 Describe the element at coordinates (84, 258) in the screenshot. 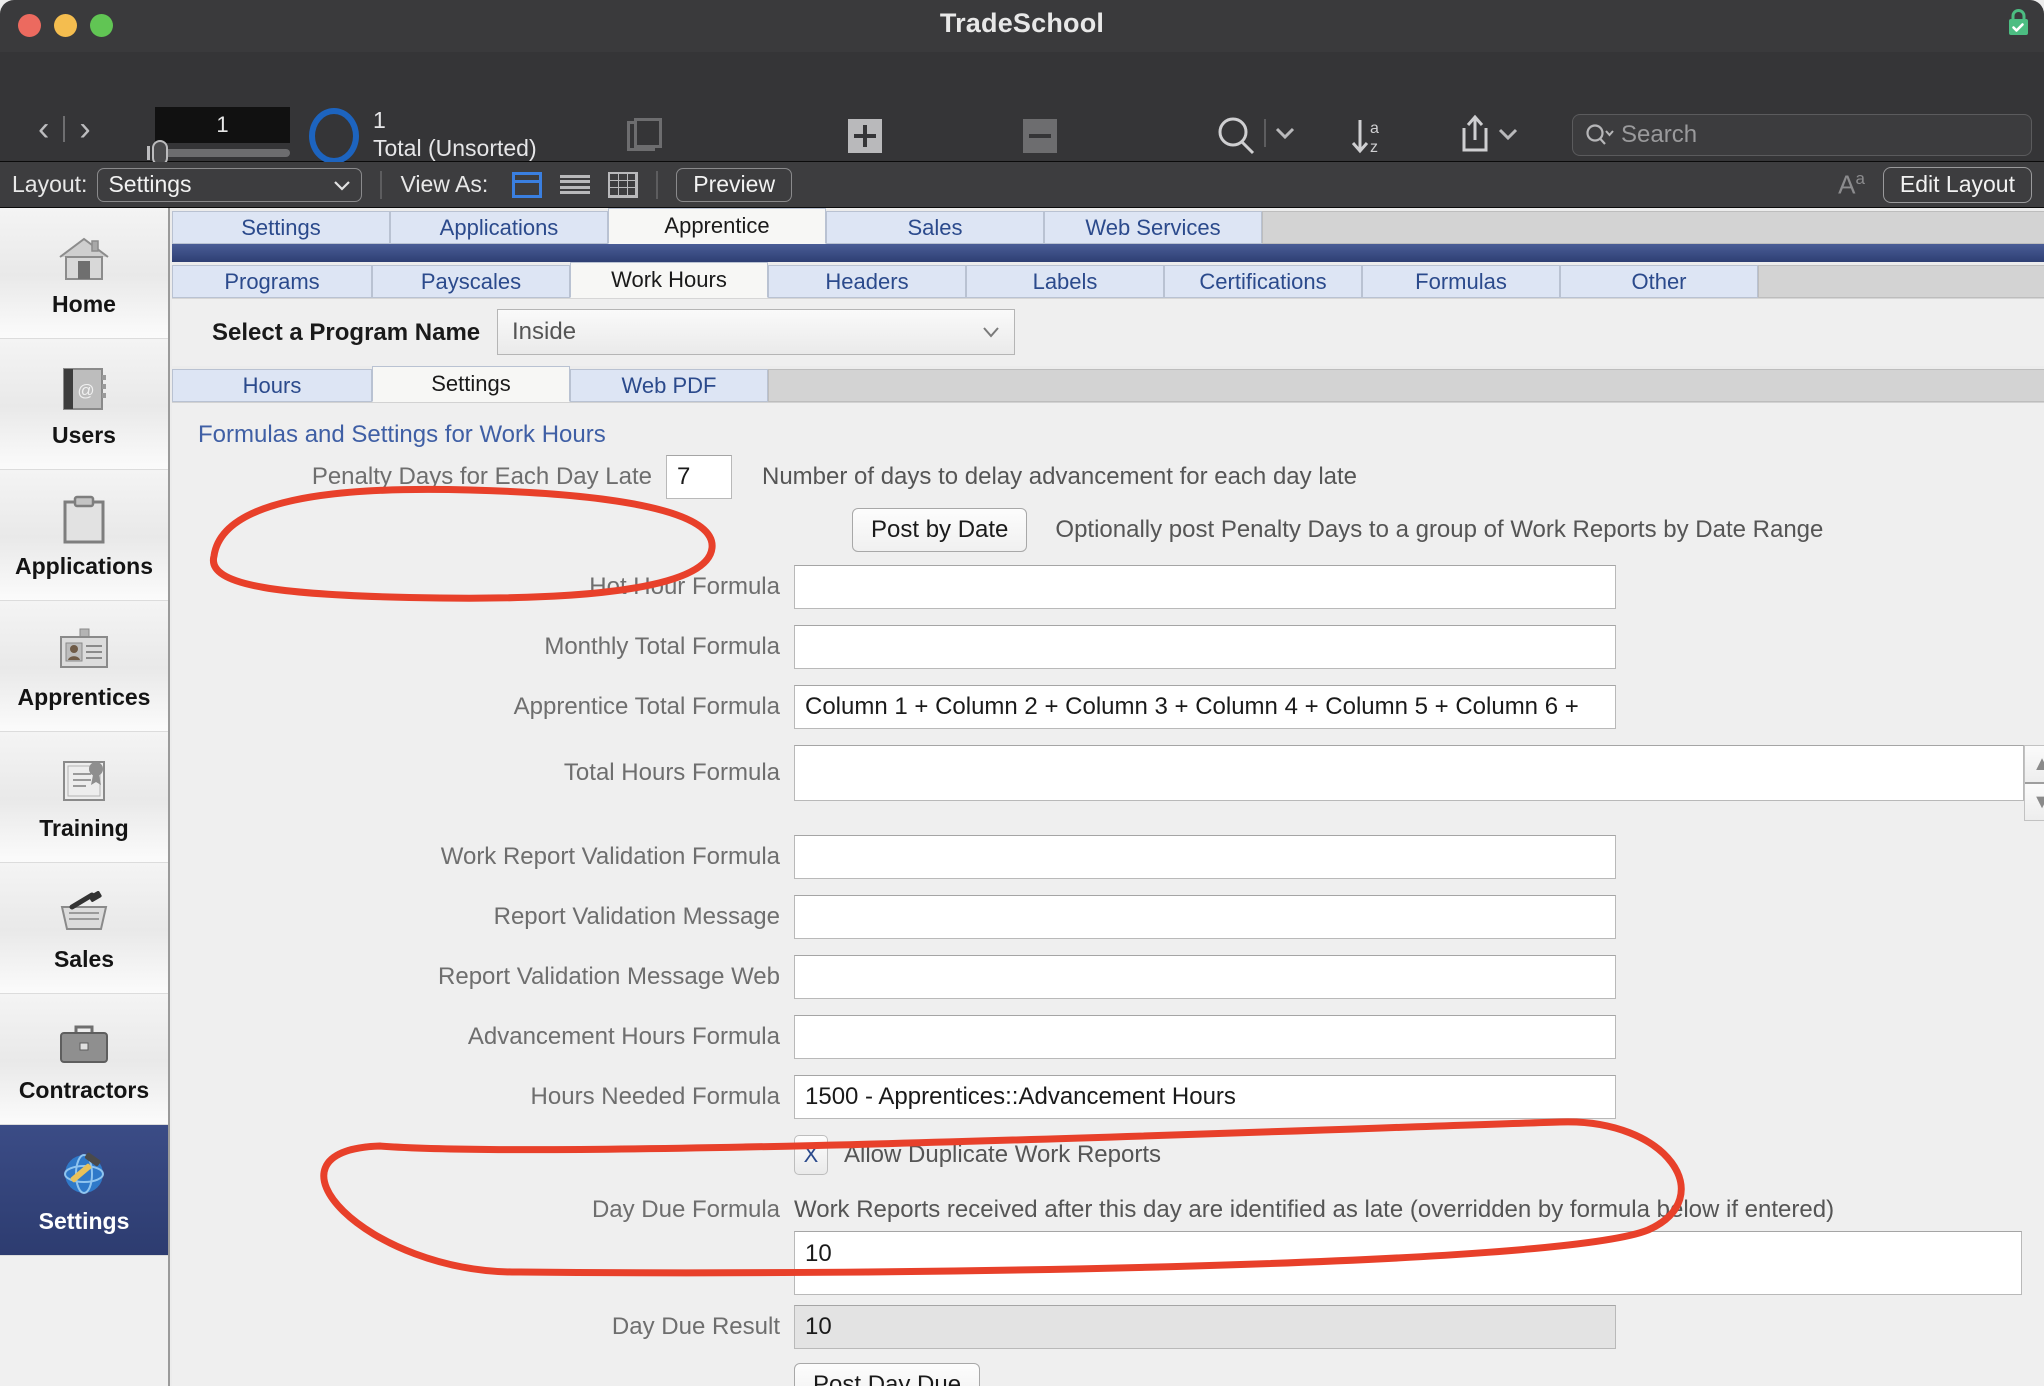

I see `house-icon` at that location.